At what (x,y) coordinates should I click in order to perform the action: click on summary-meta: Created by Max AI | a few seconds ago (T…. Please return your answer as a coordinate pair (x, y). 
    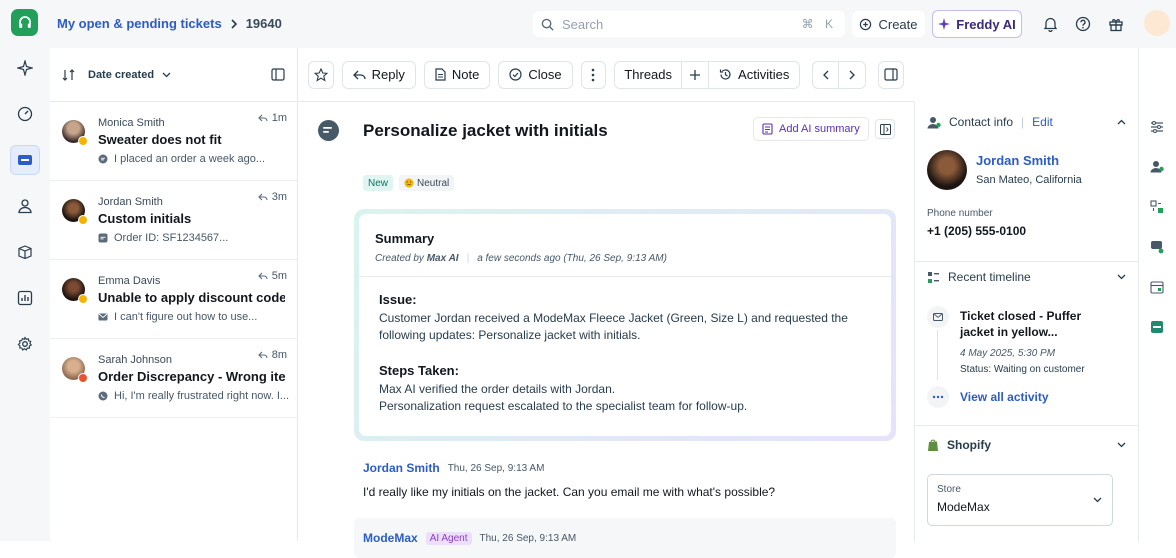
    Looking at the image, I should click on (521, 258).